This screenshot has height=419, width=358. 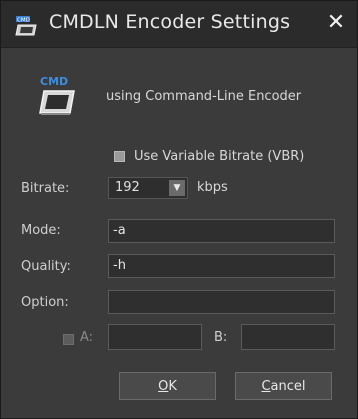 What do you see at coordinates (87, 337) in the screenshot?
I see `a-label: A:` at bounding box center [87, 337].